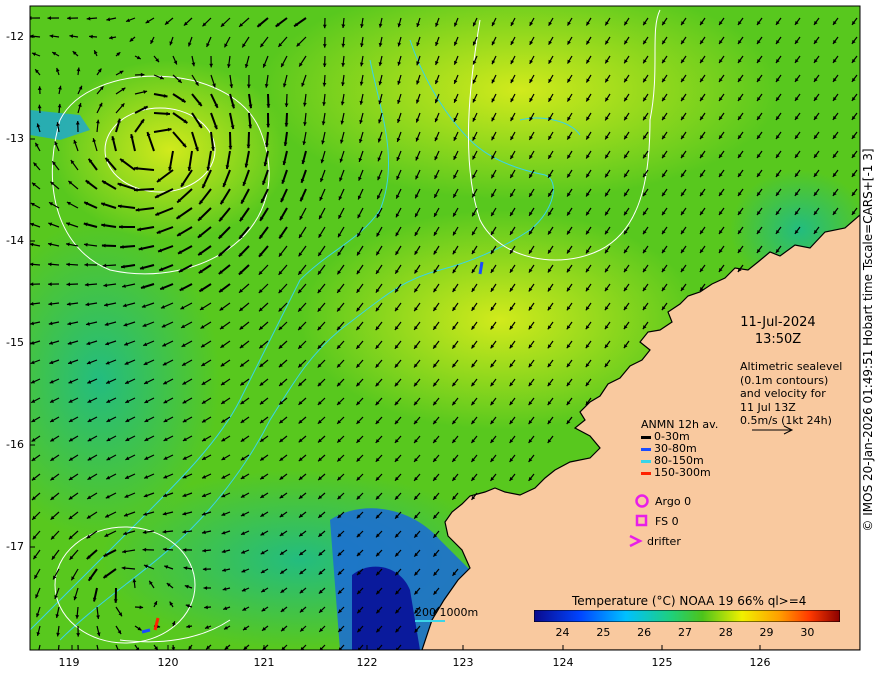 The width and height of the screenshot is (880, 680). Describe the element at coordinates (766, 632) in the screenshot. I see `colorbar-tick-label: 29` at that location.